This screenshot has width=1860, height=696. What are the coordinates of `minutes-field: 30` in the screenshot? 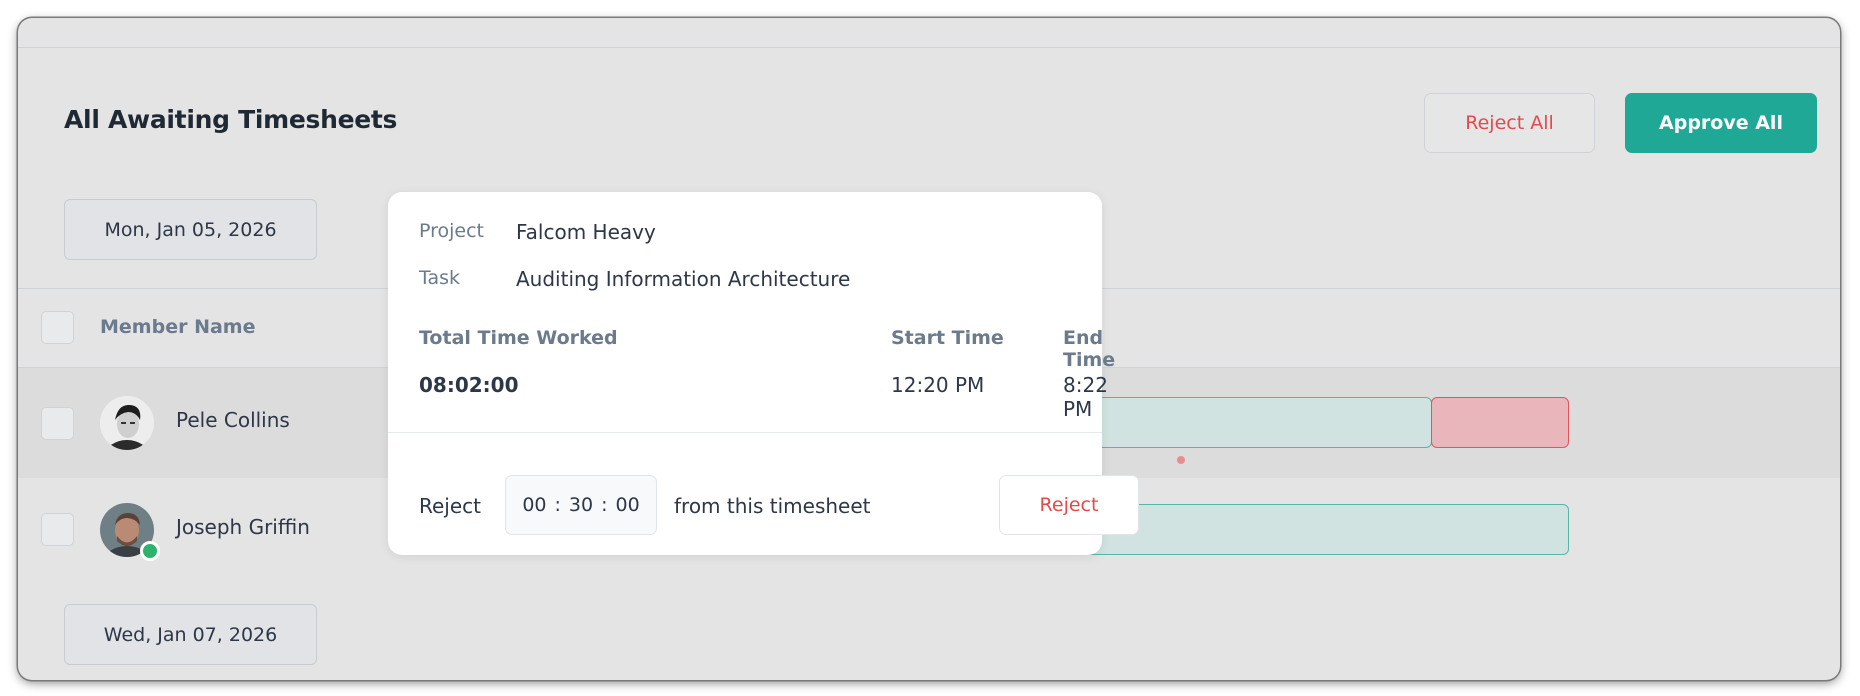 It's located at (581, 505).